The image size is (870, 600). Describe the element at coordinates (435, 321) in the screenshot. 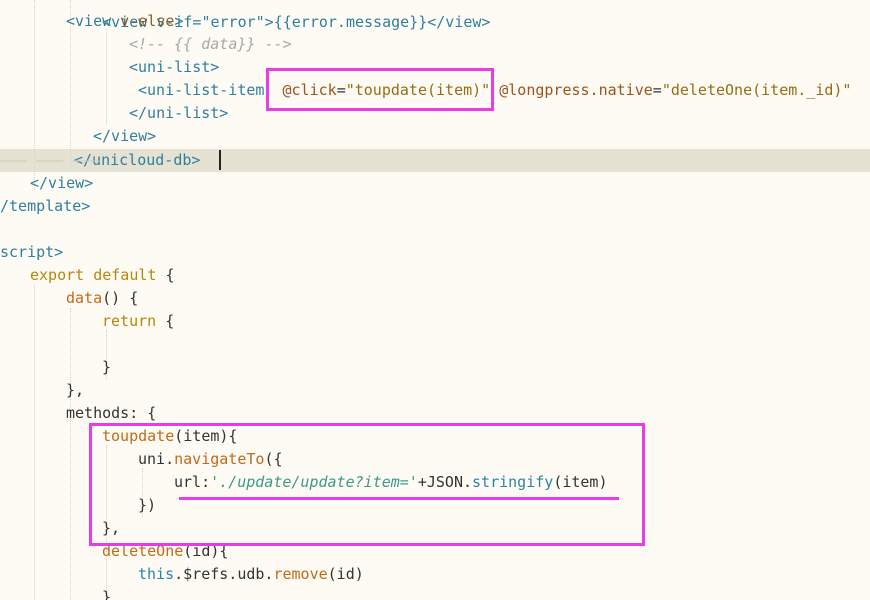

I see `code-line: return {` at that location.